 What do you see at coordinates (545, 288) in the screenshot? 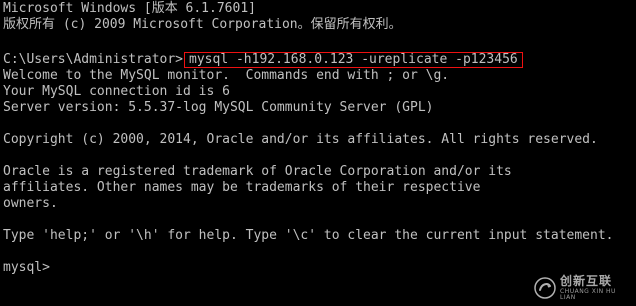
I see `chuangxin-logo-icon` at bounding box center [545, 288].